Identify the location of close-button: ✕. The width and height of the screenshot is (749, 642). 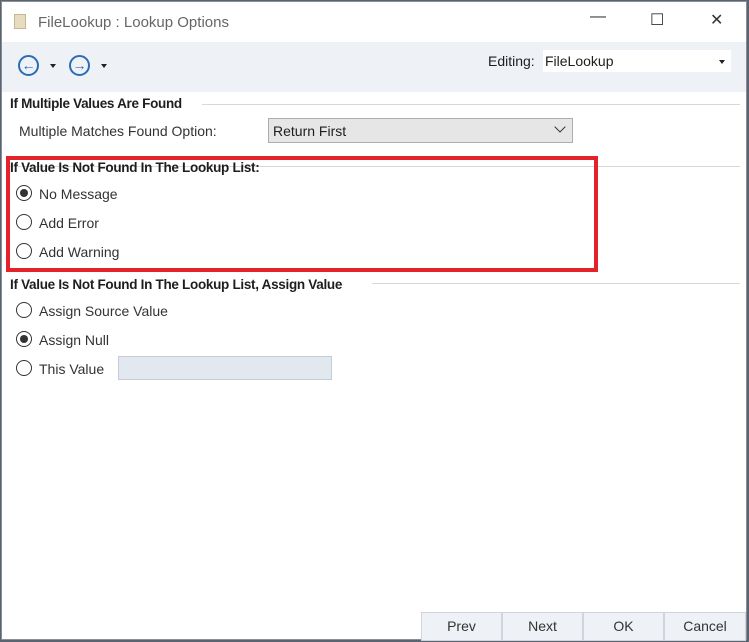
(716, 20).